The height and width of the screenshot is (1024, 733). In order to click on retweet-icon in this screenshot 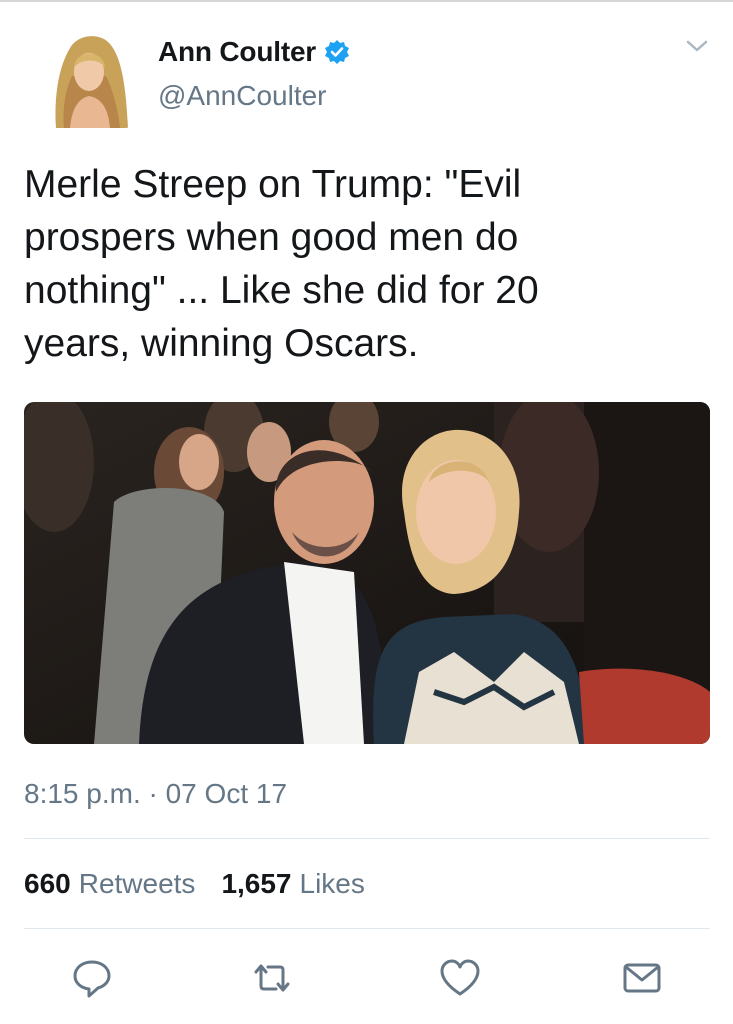, I will do `click(272, 978)`.